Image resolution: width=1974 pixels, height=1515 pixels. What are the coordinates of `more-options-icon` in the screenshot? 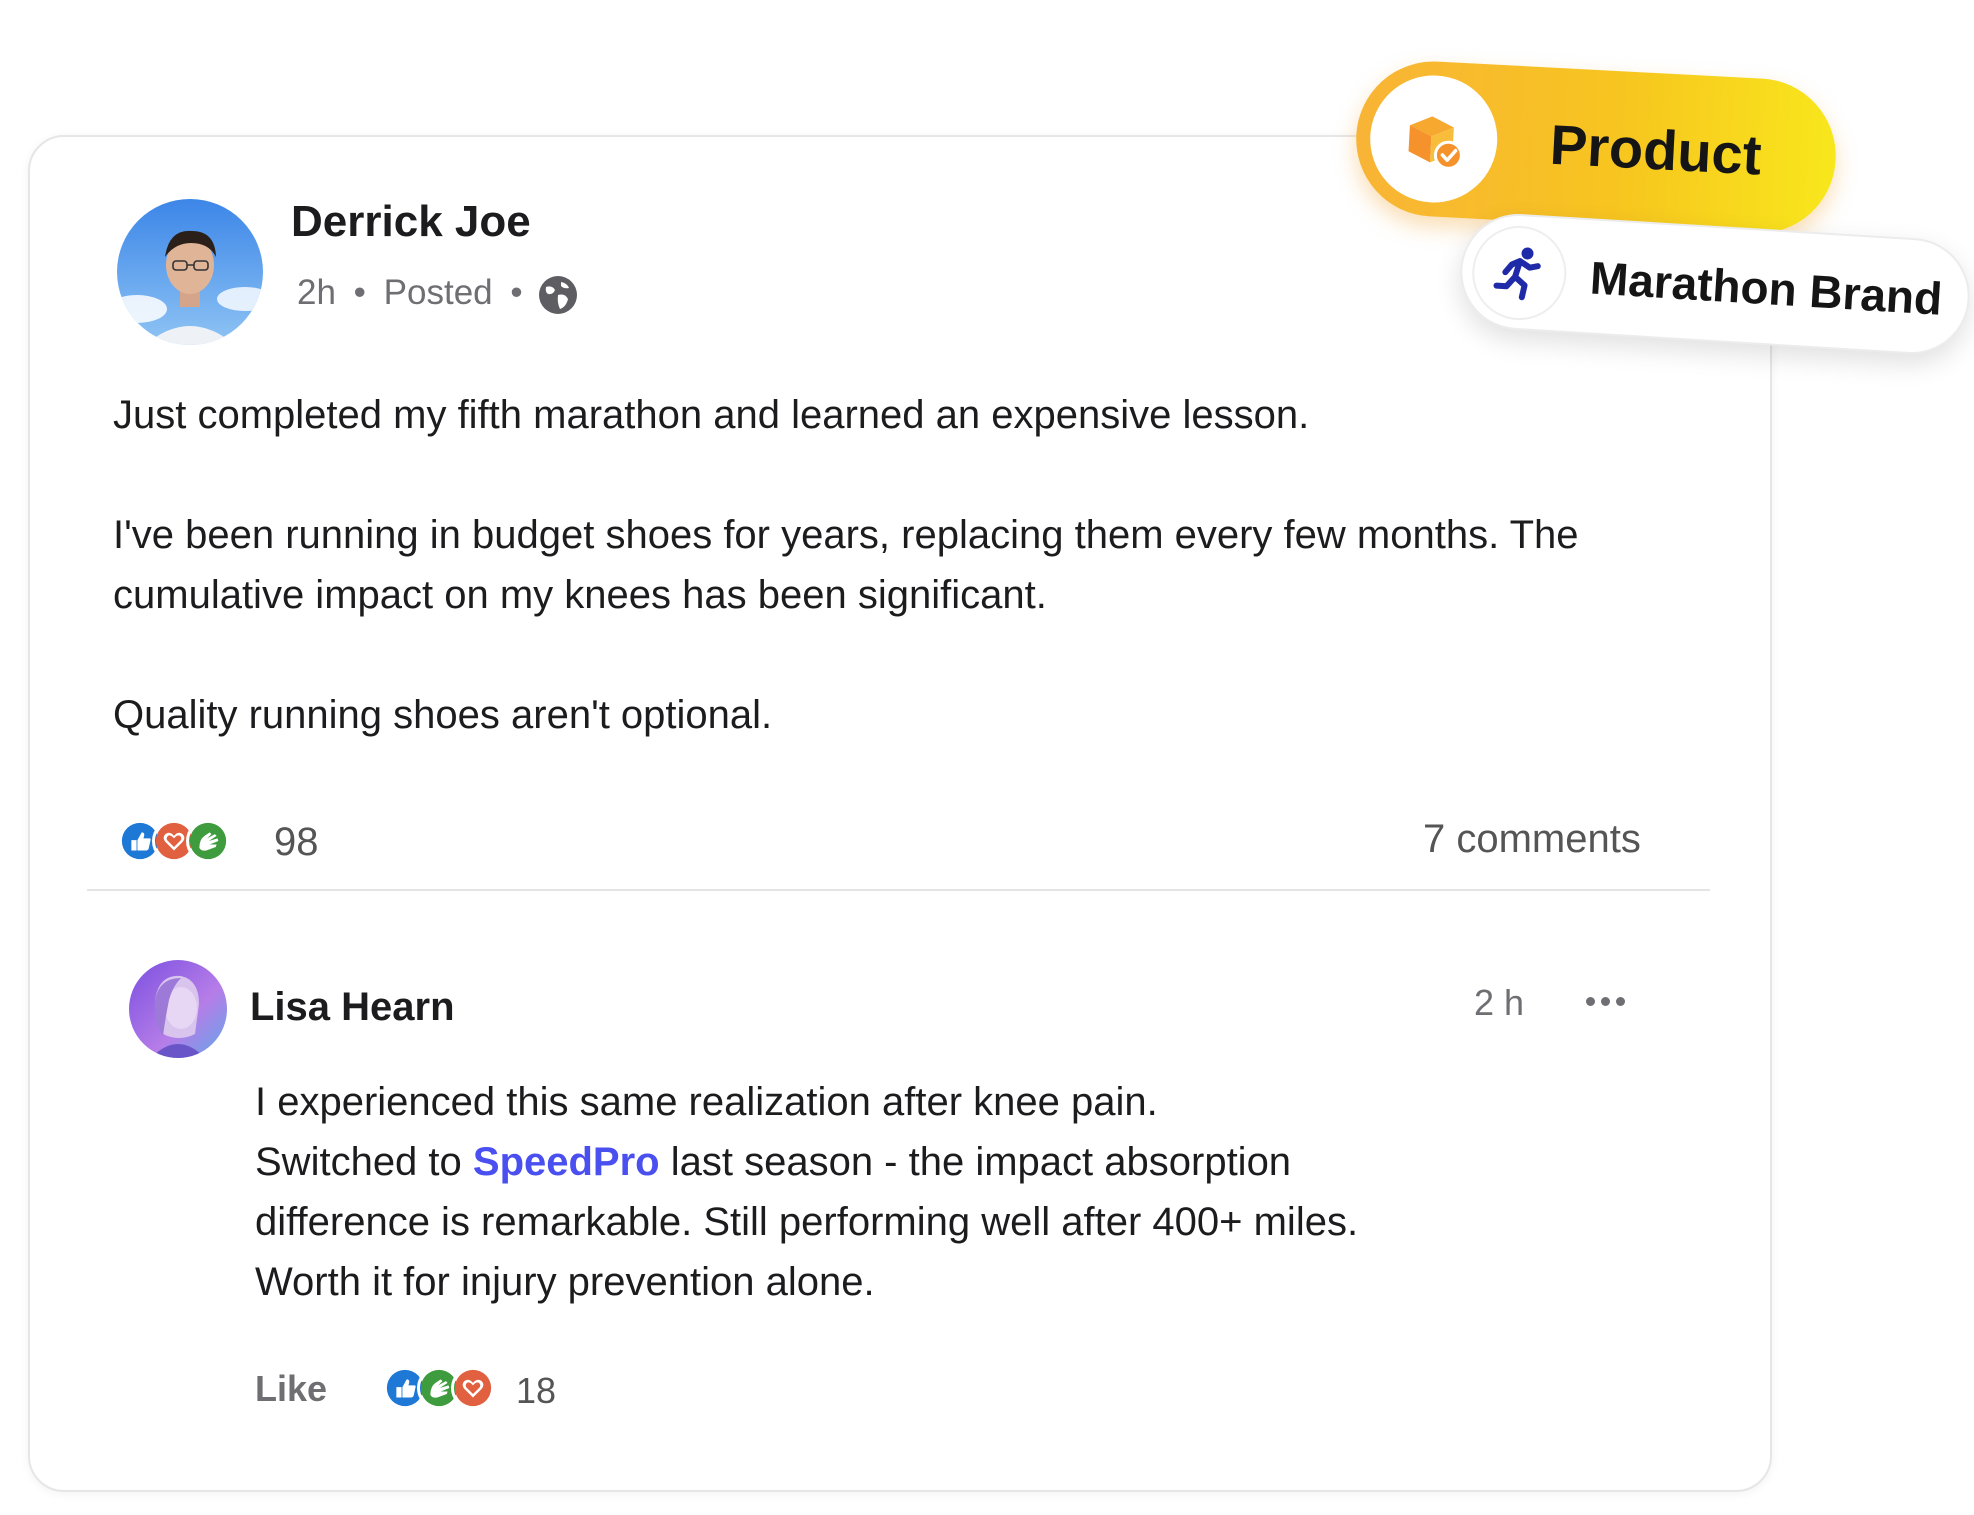 It's located at (1608, 1001).